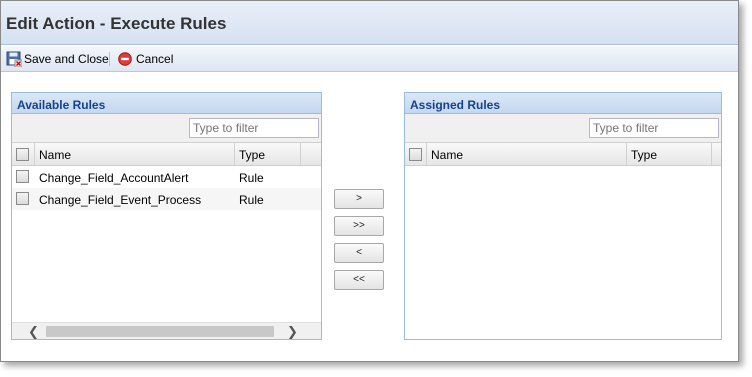 The image size is (752, 377). Describe the element at coordinates (254, 128) in the screenshot. I see `available-filter-input` at that location.